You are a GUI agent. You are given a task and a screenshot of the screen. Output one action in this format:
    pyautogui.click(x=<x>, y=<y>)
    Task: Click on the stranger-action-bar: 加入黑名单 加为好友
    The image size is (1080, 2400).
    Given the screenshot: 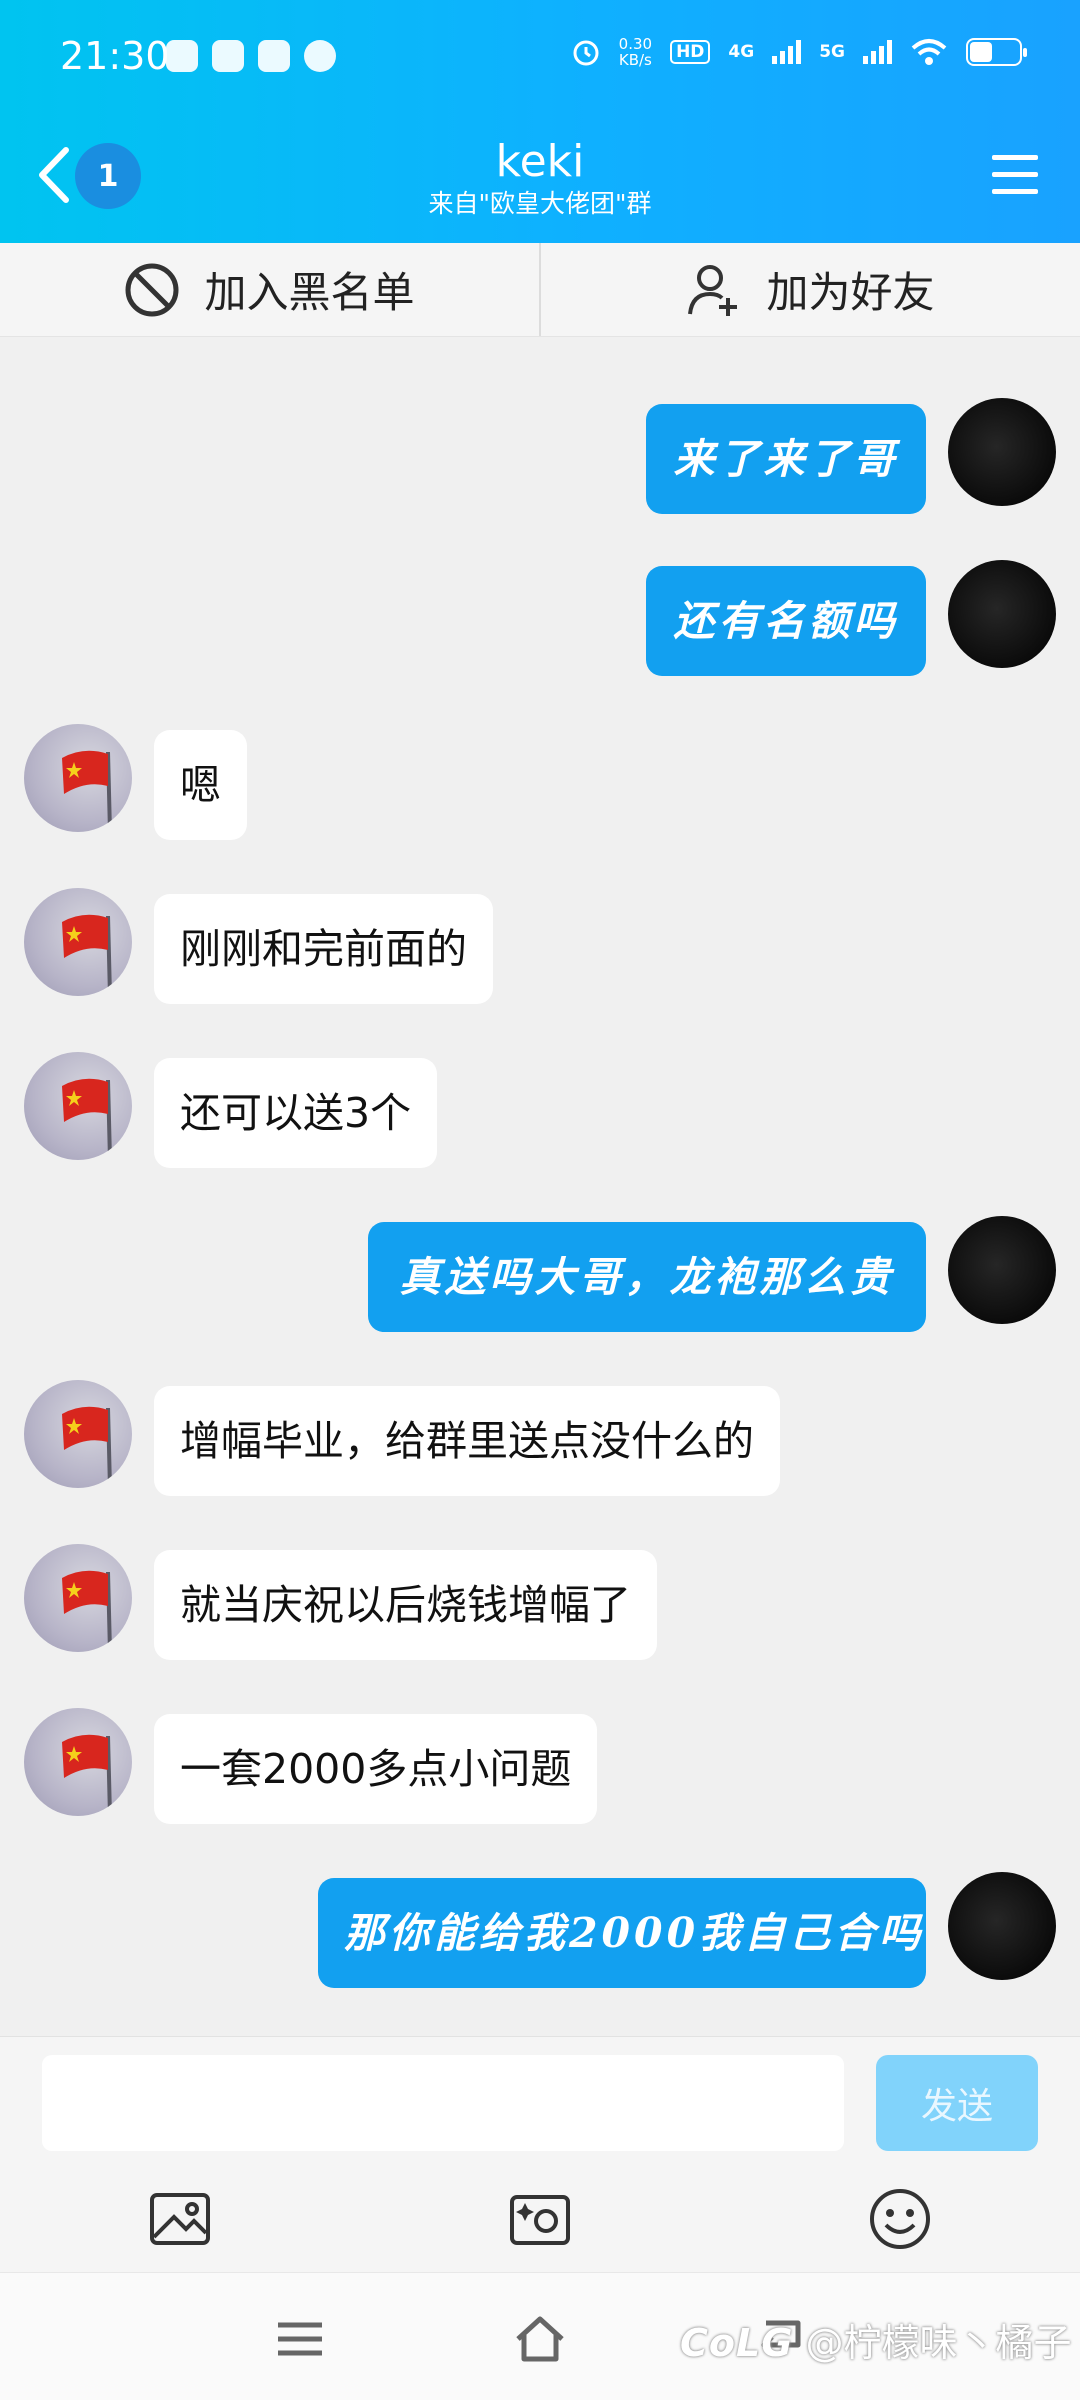 What is the action you would take?
    pyautogui.click(x=540, y=290)
    